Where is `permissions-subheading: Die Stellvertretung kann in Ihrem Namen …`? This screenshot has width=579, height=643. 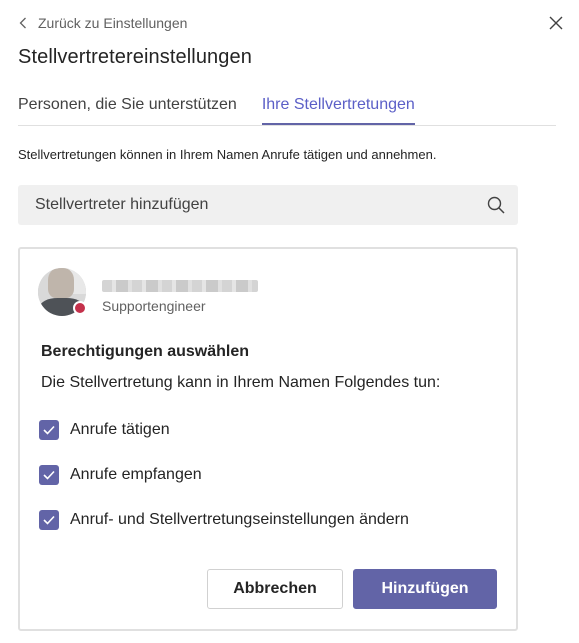
permissions-subheading: Die Stellvertretung kann in Ihrem Namen … is located at coordinates (241, 382).